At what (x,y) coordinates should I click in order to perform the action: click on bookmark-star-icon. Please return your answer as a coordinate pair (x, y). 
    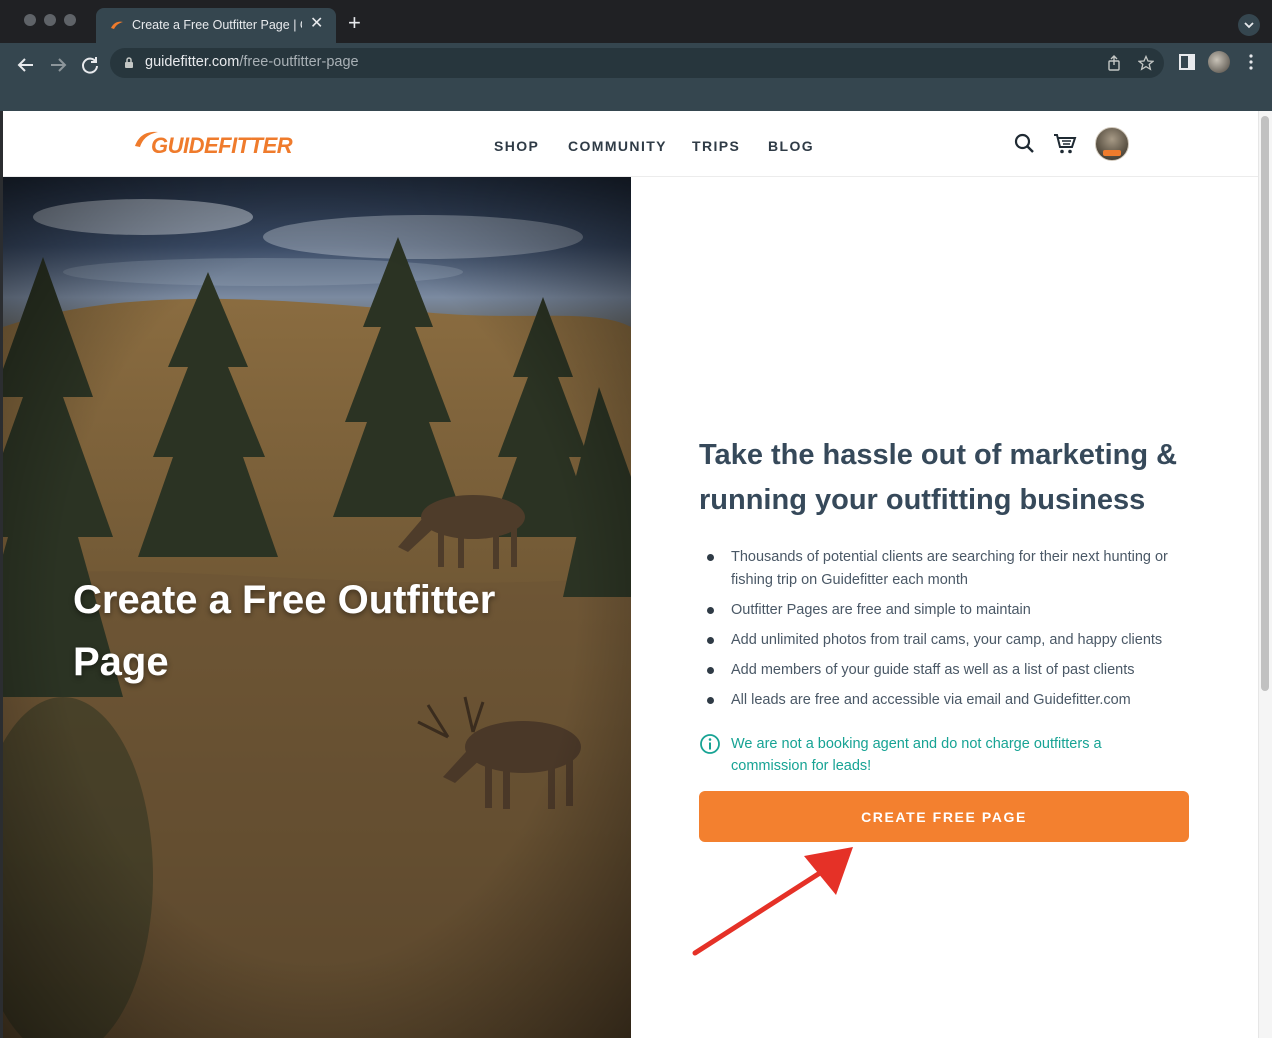
    Looking at the image, I should click on (1146, 63).